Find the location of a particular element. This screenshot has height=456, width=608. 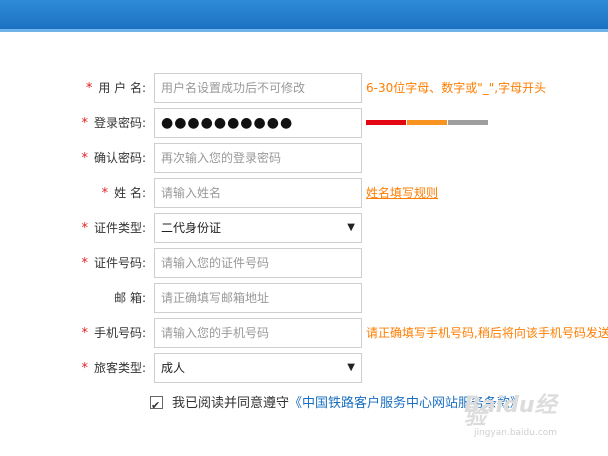

username-label: * 用 户 名: is located at coordinates (115, 88).